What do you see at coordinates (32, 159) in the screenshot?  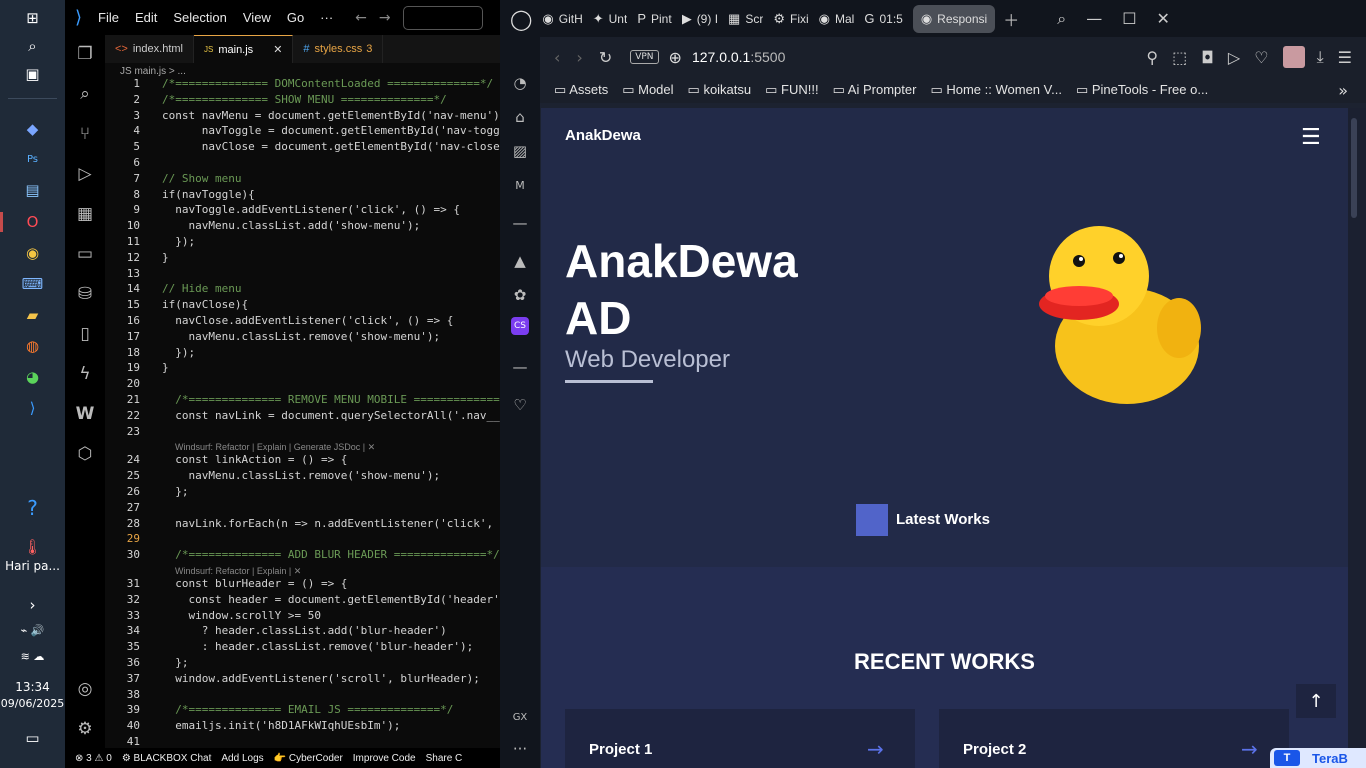 I see `photoshop-icon: Ps` at bounding box center [32, 159].